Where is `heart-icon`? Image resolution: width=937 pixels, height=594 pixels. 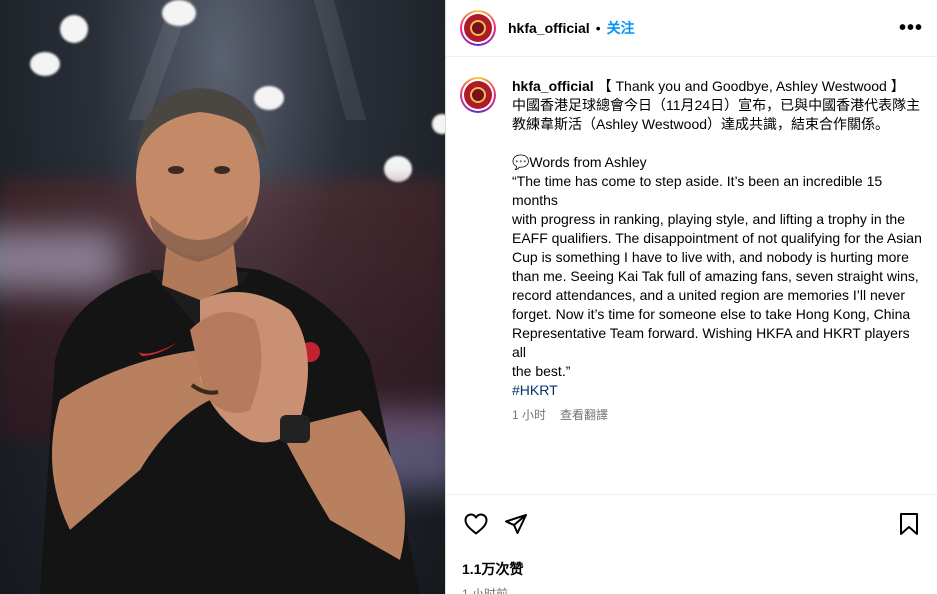 heart-icon is located at coordinates (476, 524).